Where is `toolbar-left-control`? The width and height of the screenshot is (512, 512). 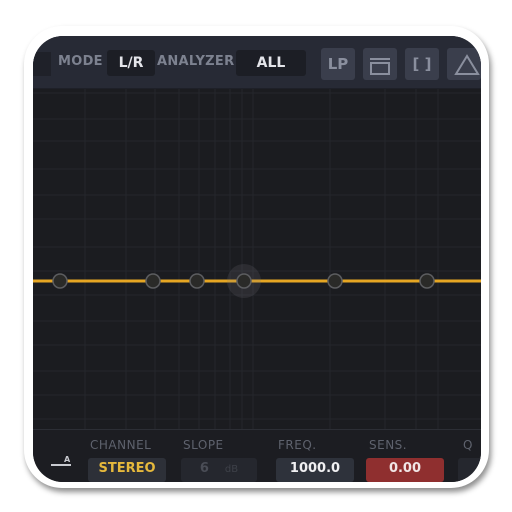 toolbar-left-control is located at coordinates (42, 64).